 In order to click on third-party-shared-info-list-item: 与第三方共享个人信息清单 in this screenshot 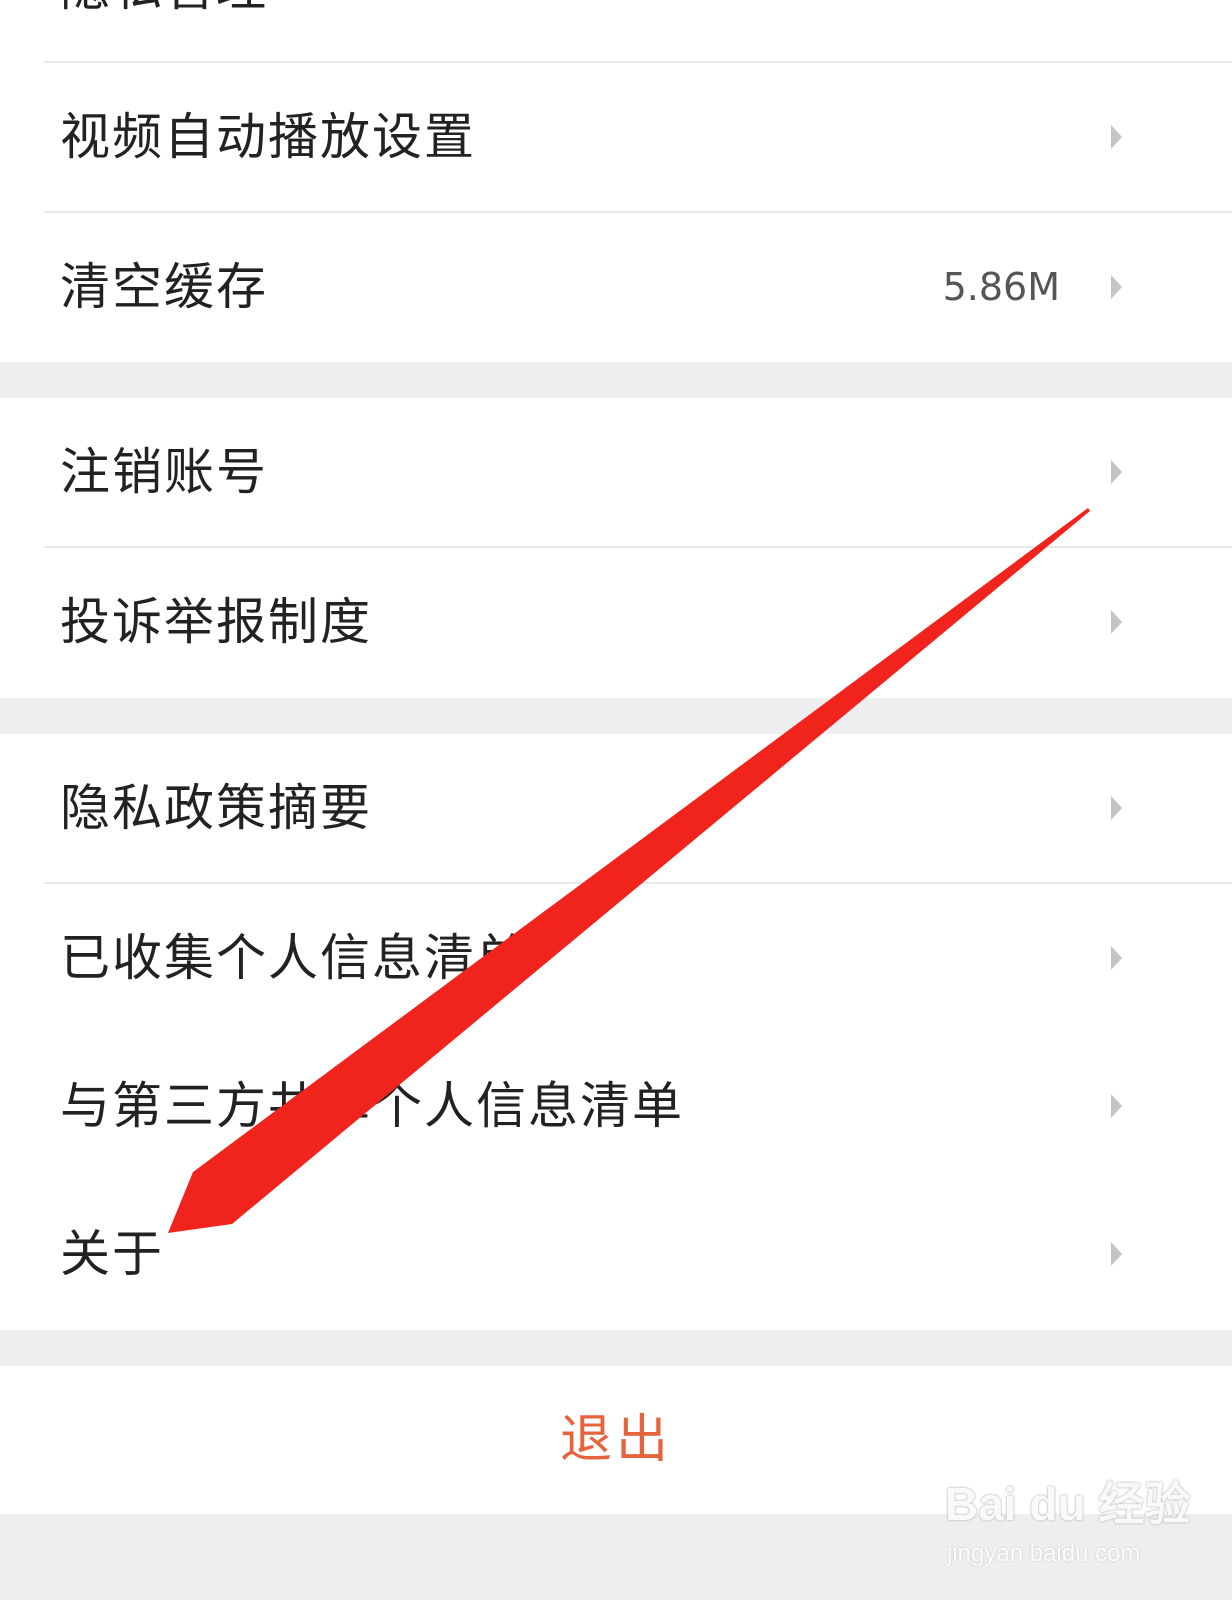, I will do `click(616, 1106)`.